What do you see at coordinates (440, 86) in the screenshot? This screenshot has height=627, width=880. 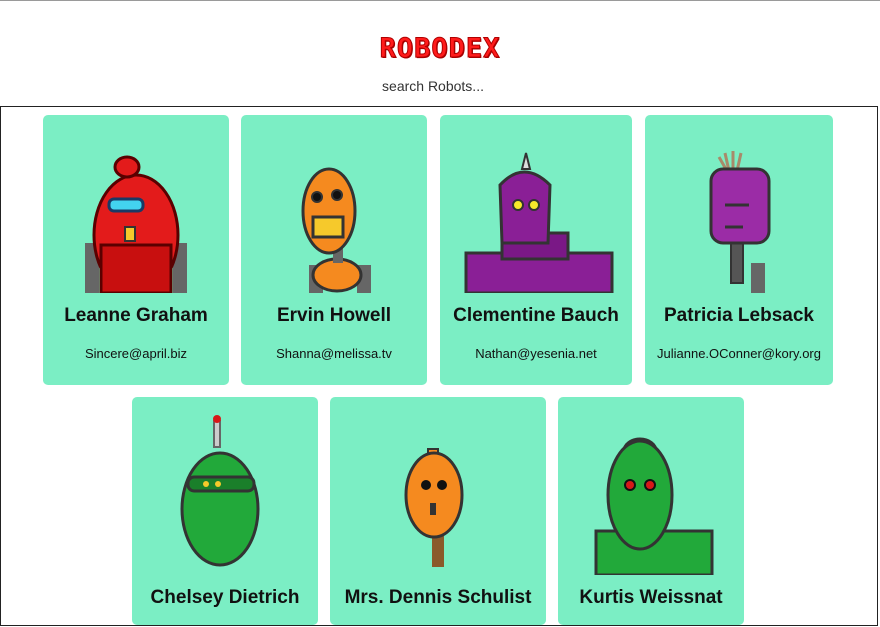 I see `search-robots-input` at bounding box center [440, 86].